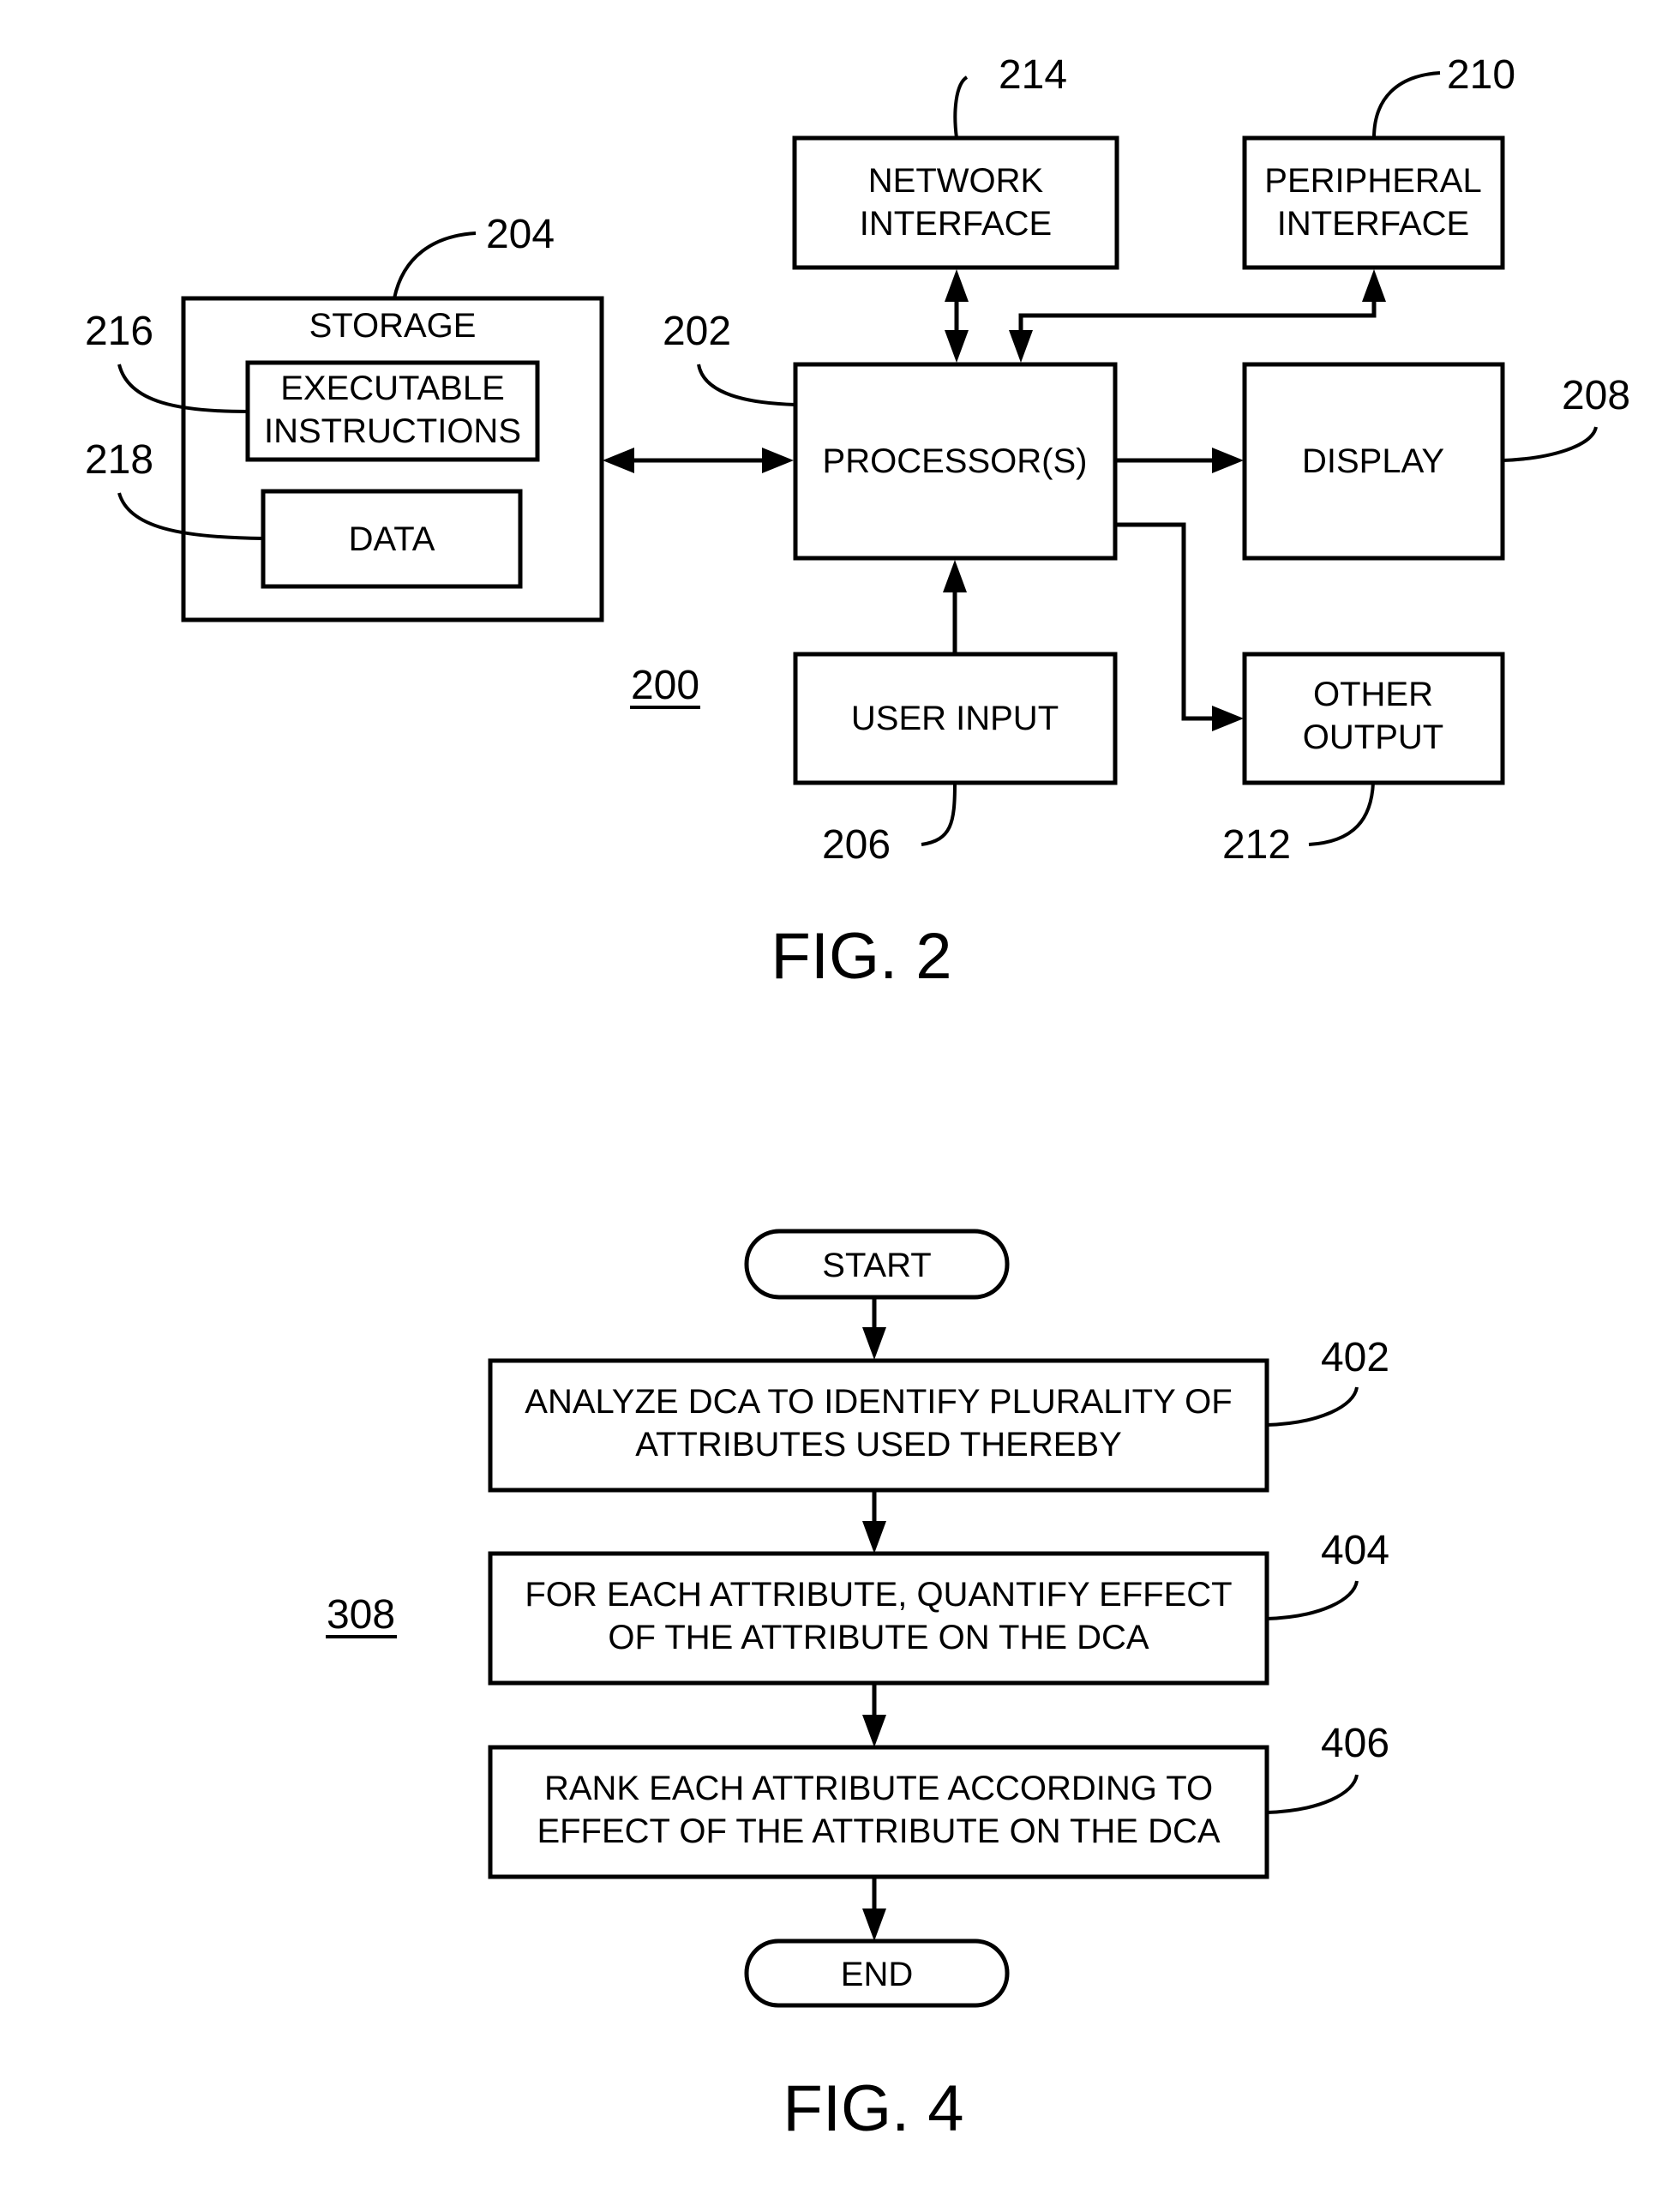 The width and height of the screenshot is (1680, 2200). I want to click on arrowhead-left-icon, so click(618, 461).